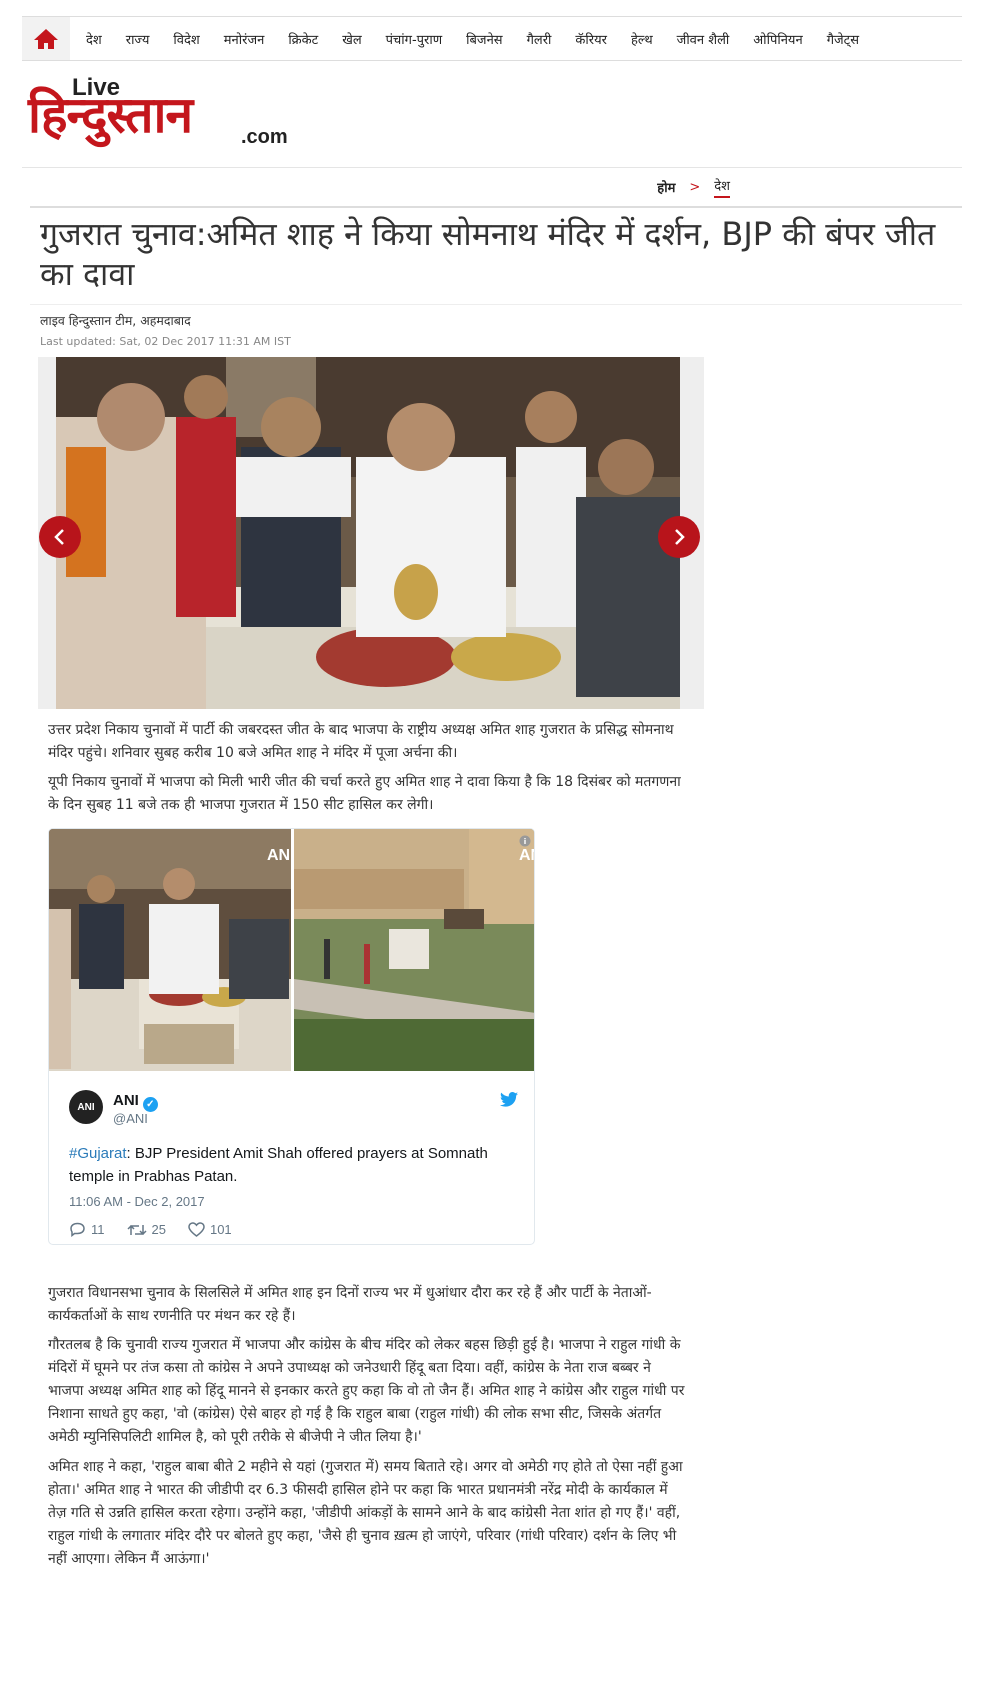 The image size is (997, 1684). I want to click on nav-item-videsh: विदेश, so click(186, 39).